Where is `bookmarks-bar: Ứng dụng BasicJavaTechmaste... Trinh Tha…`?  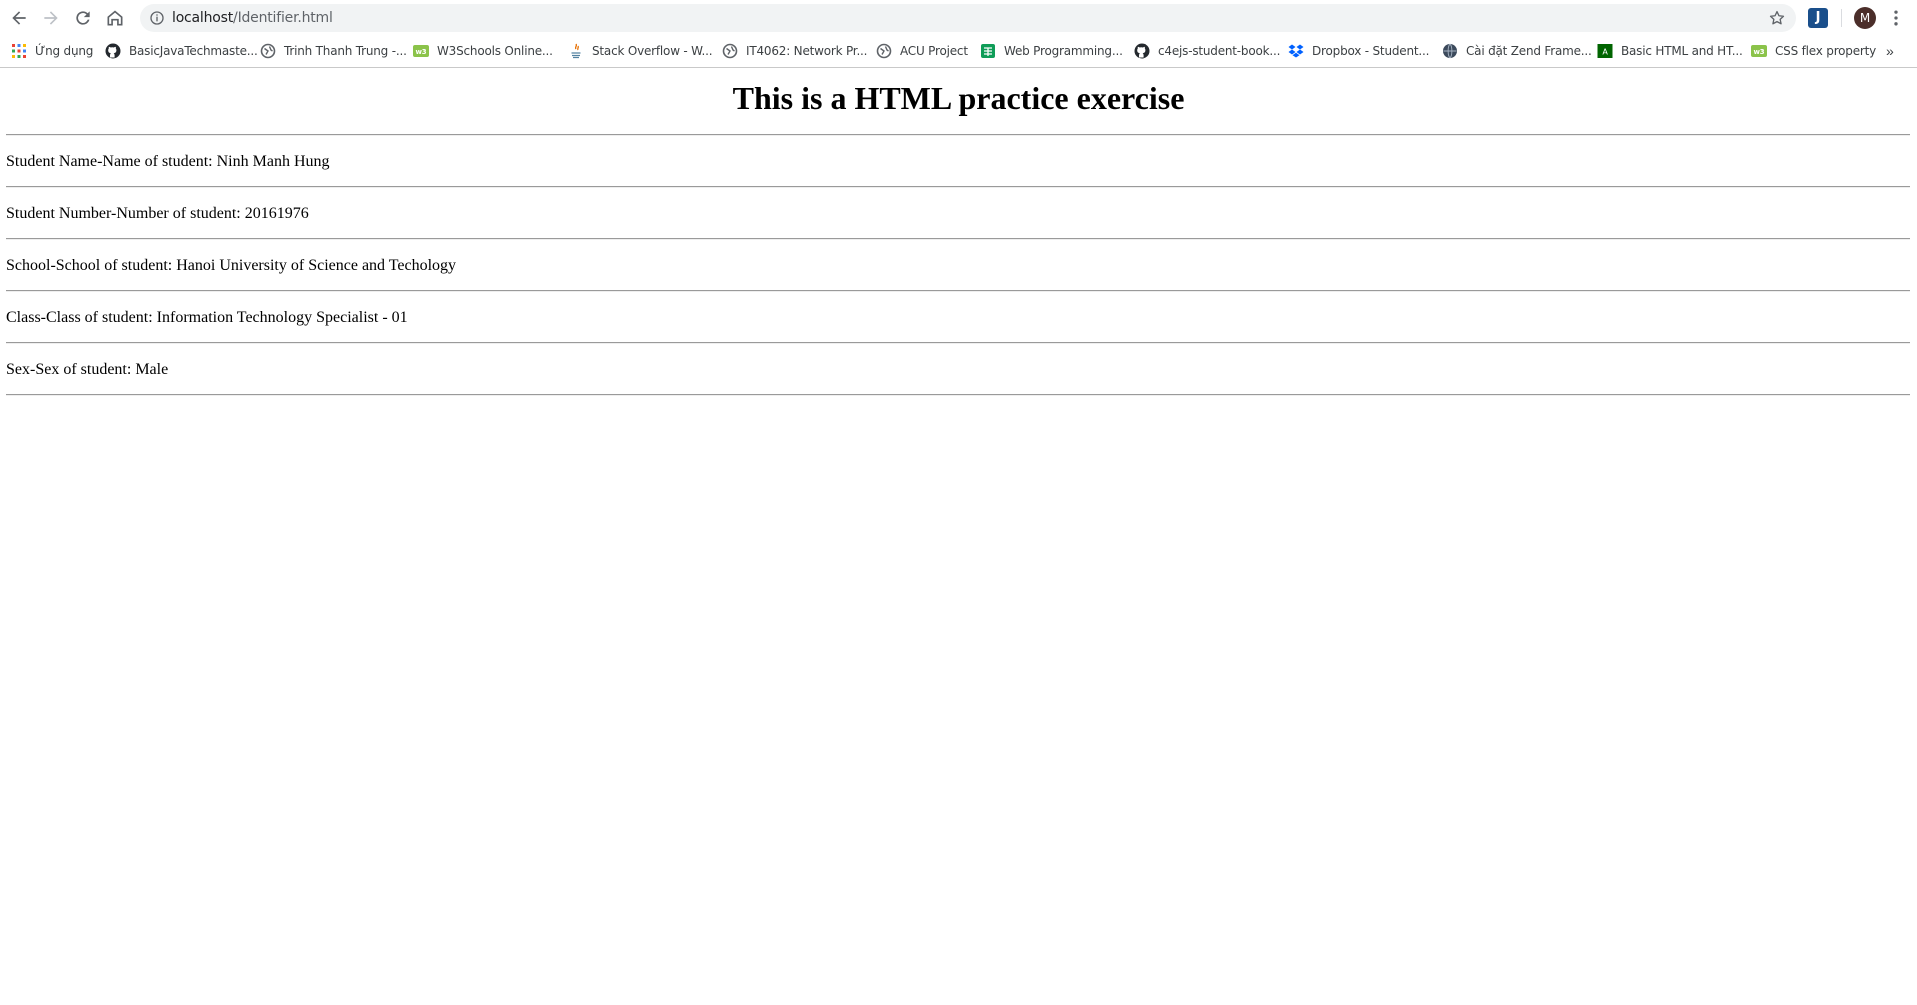
bookmarks-bar: Ứng dụng BasicJavaTechmaste... Trinh Tha… is located at coordinates (958, 52).